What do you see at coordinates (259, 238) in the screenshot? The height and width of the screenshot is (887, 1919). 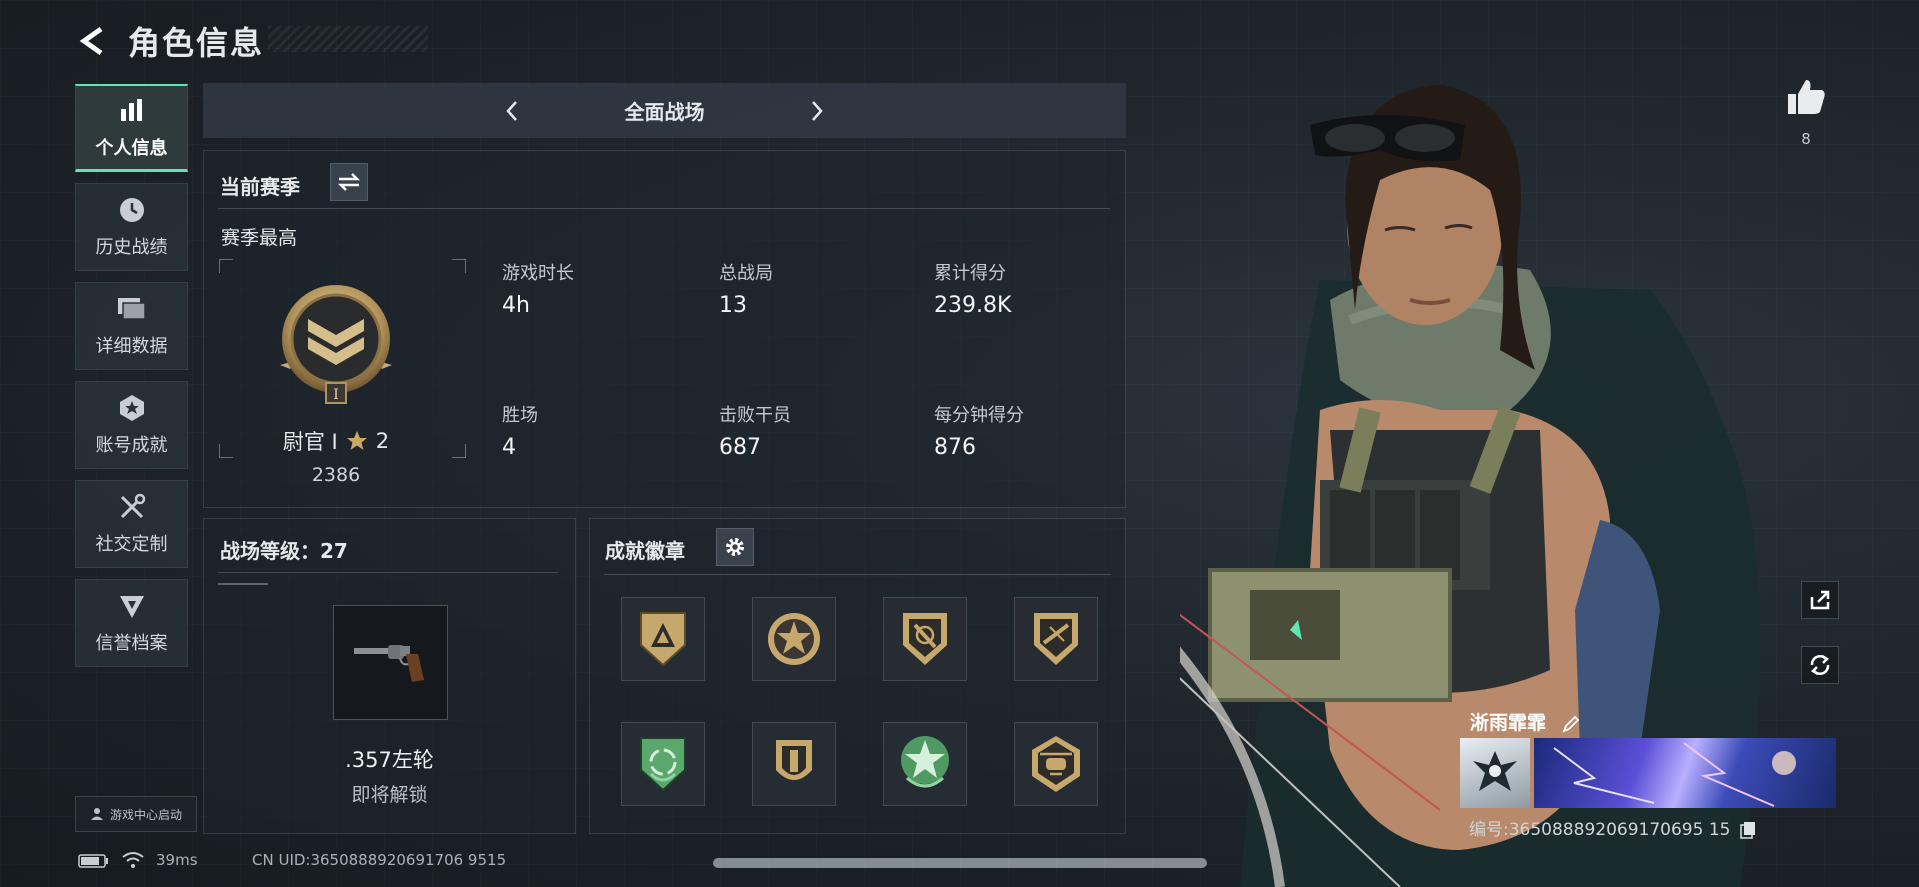 I see `season-best-label: 赛季最高` at bounding box center [259, 238].